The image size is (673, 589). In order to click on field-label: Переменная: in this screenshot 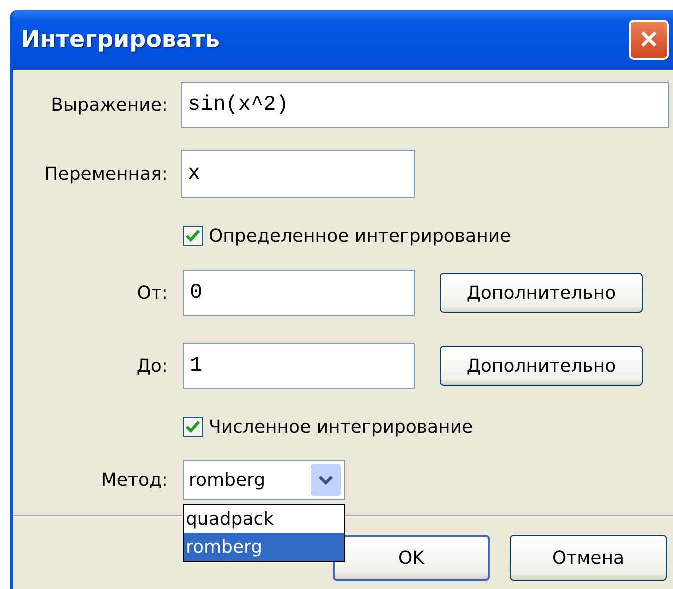, I will do `click(106, 174)`.